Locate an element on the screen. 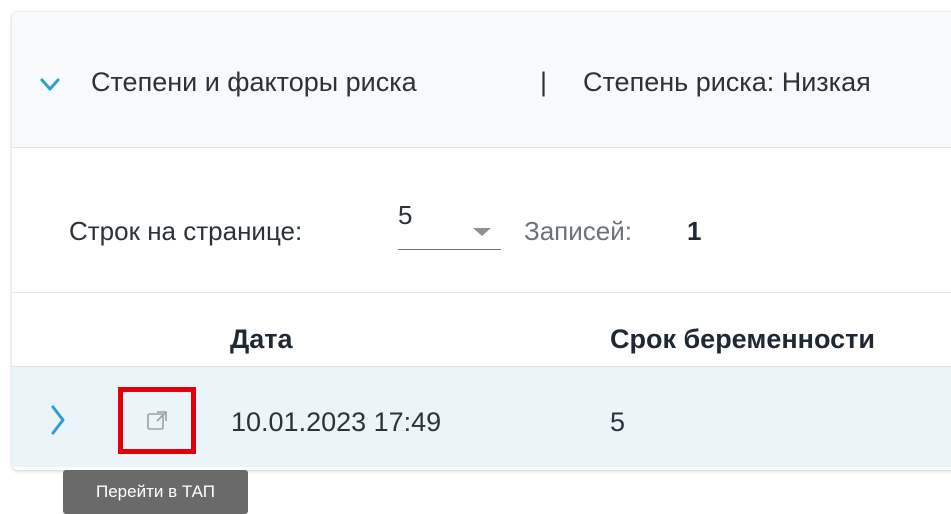  column-header-pregnancy-term: Срок беременности is located at coordinates (742, 339).